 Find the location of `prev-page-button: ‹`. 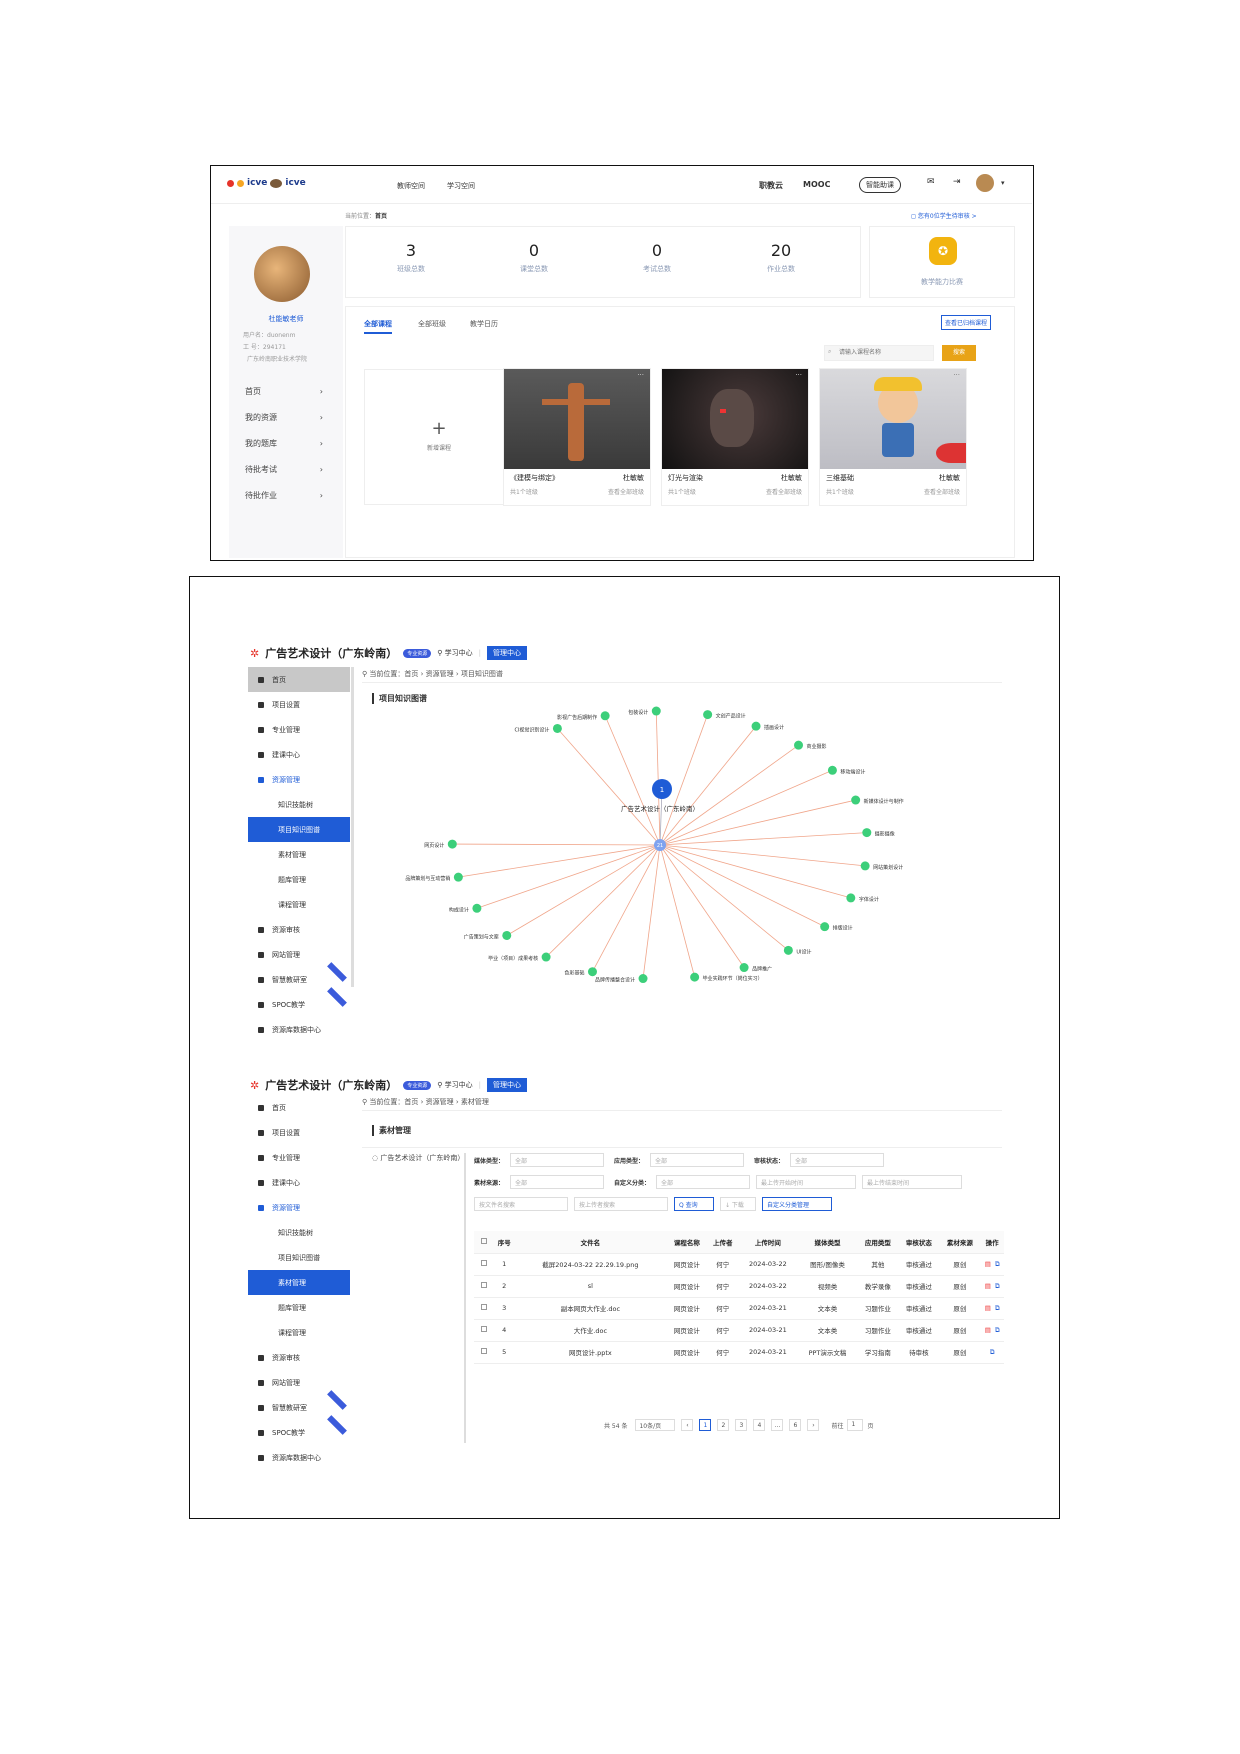

prev-page-button: ‹ is located at coordinates (687, 1425).